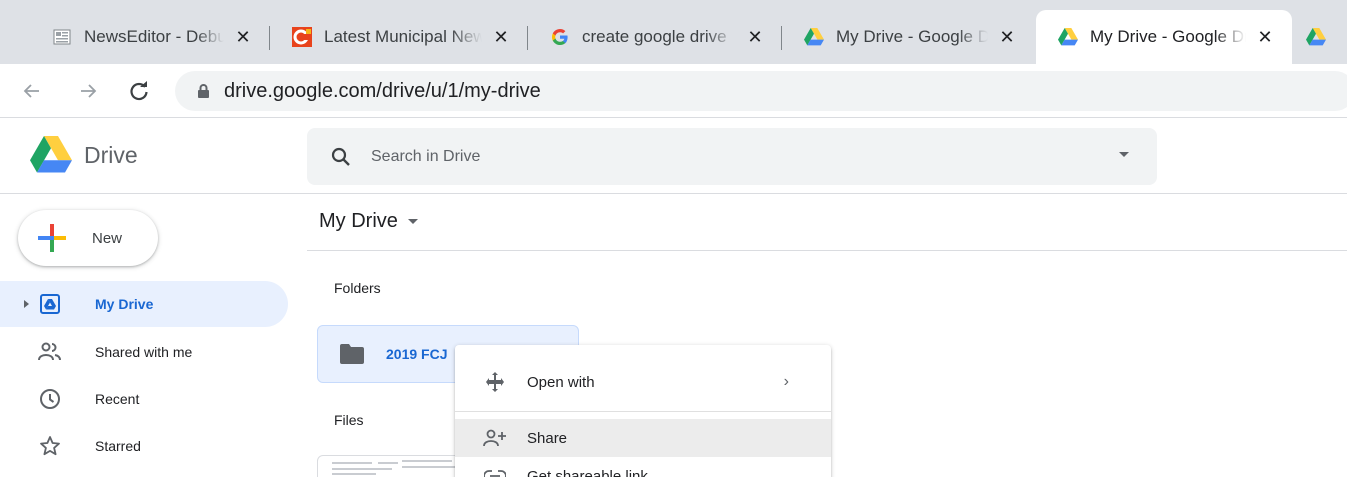 Image resolution: width=1347 pixels, height=477 pixels. Describe the element at coordinates (412, 221) in the screenshot. I see `chevron-down-icon` at that location.